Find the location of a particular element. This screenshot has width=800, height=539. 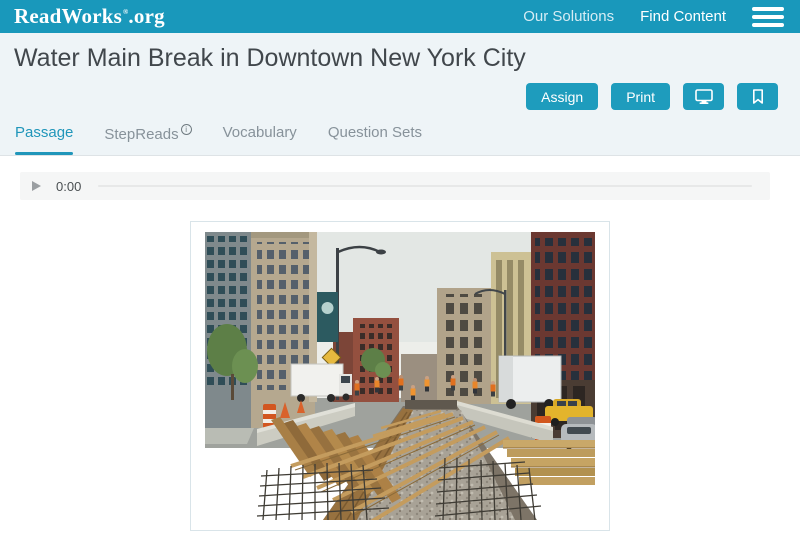

tab-passage: Passage is located at coordinates (44, 135).